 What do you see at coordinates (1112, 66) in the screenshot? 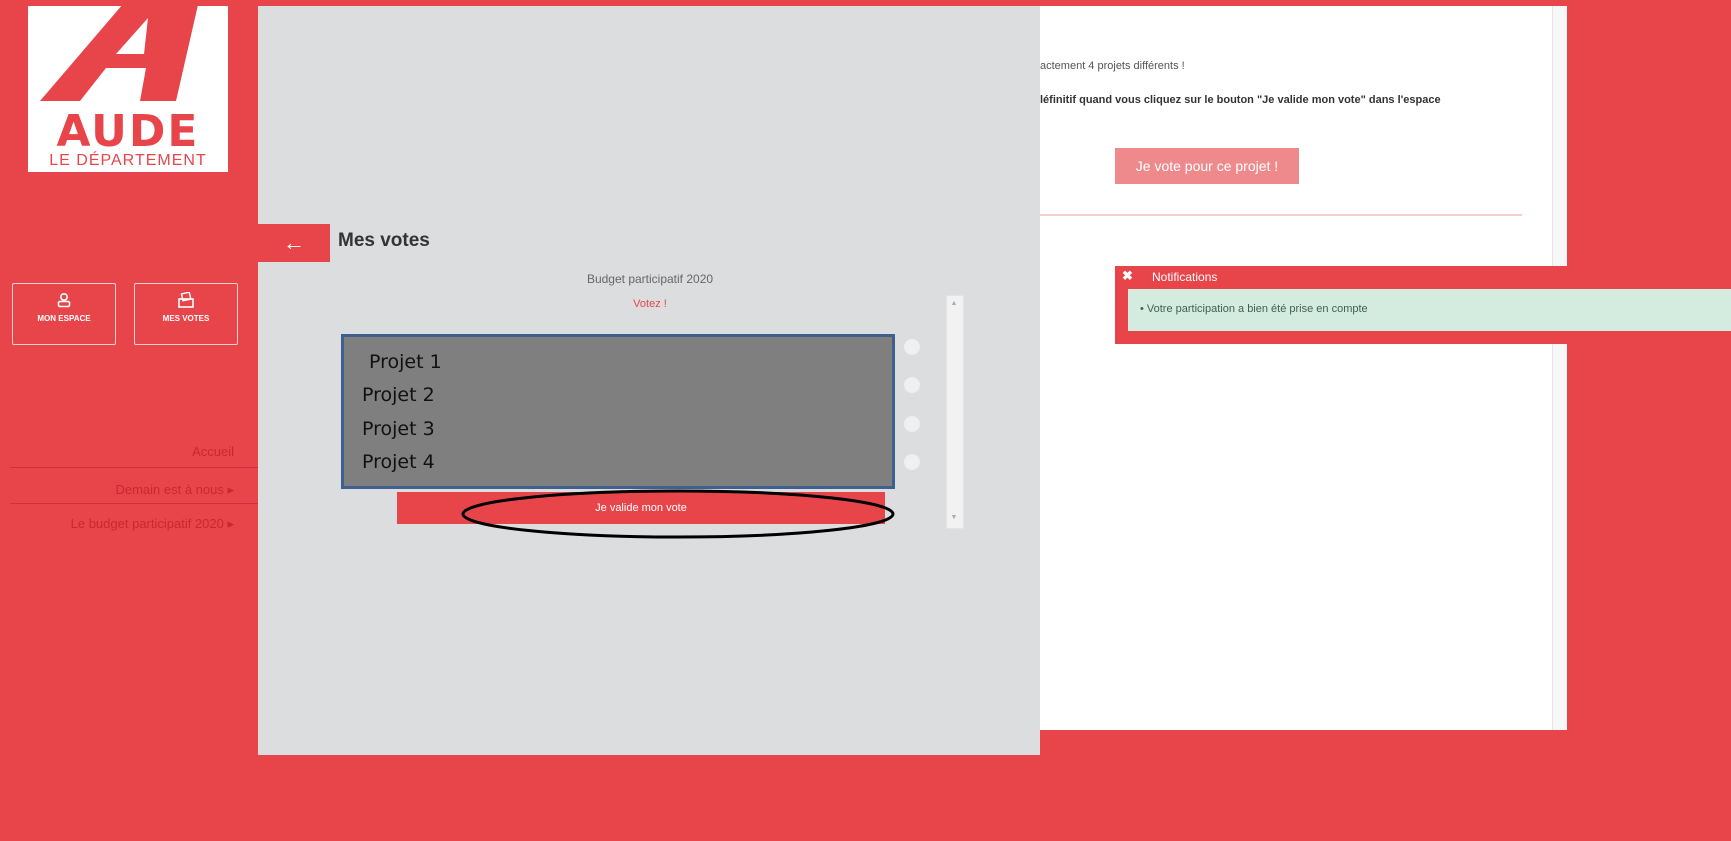
I see `rules-text: actement 4 projets différents !` at bounding box center [1112, 66].